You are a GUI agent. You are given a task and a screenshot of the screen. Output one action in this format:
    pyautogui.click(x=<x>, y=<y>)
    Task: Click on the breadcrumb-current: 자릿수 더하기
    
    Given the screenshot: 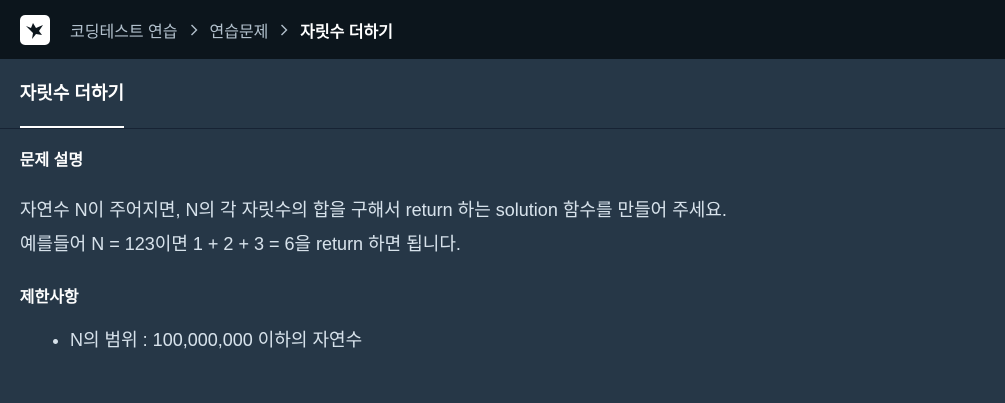 What is the action you would take?
    pyautogui.click(x=347, y=32)
    